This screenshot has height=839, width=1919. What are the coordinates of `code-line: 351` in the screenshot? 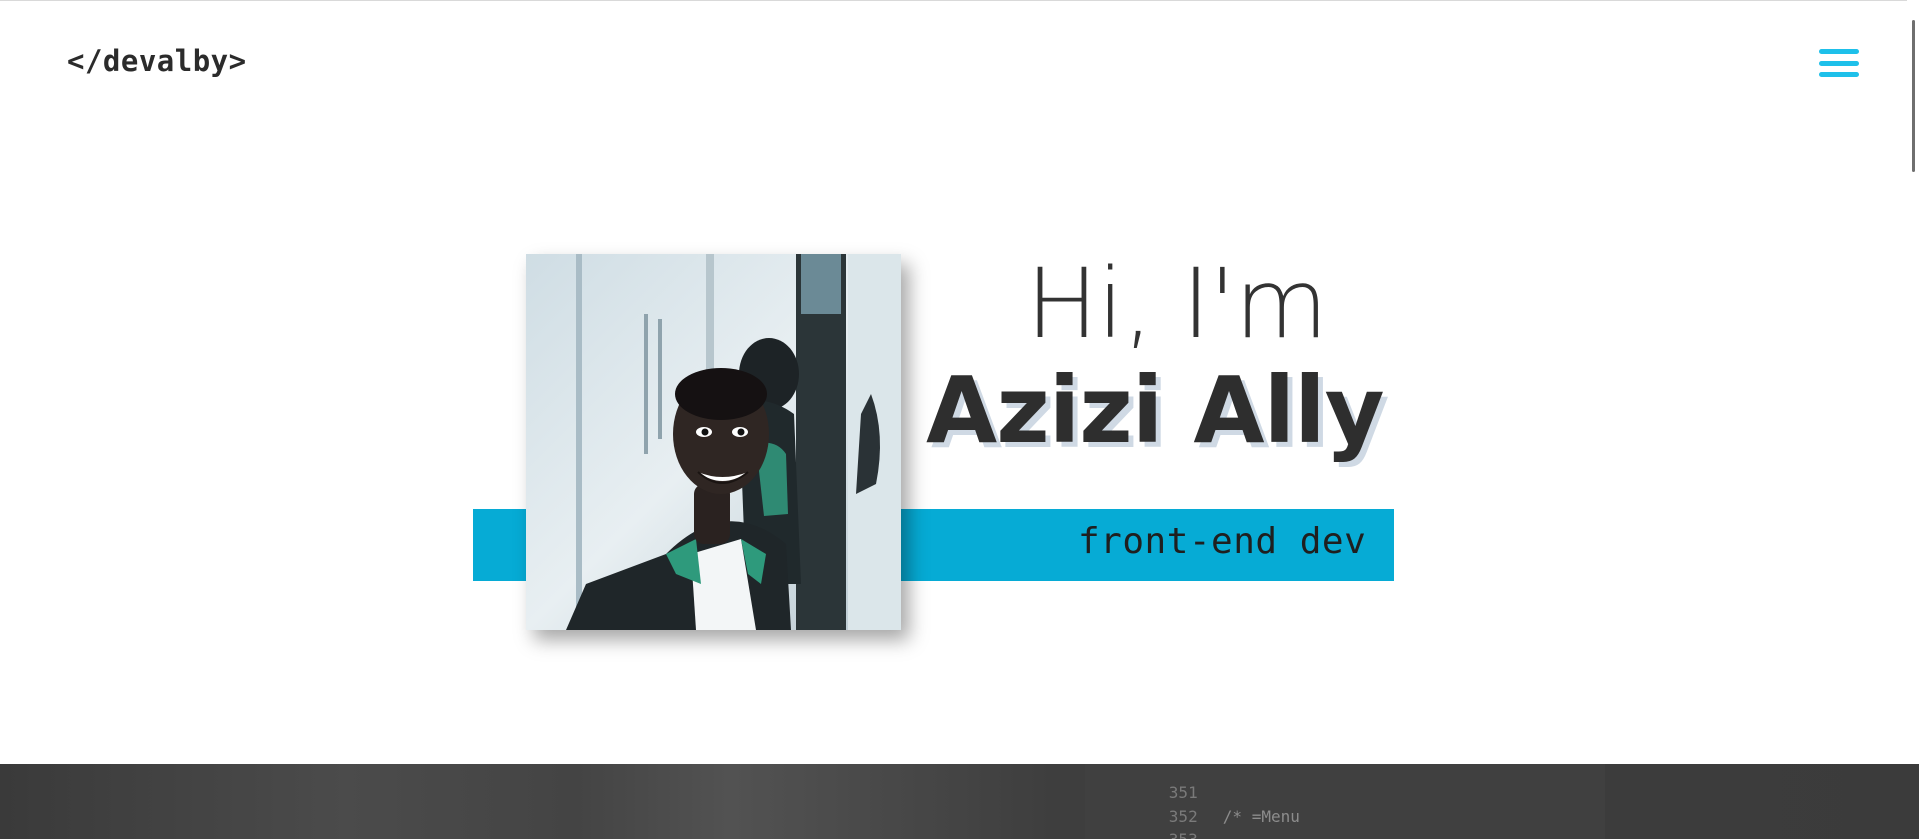 It's located at (1167, 783).